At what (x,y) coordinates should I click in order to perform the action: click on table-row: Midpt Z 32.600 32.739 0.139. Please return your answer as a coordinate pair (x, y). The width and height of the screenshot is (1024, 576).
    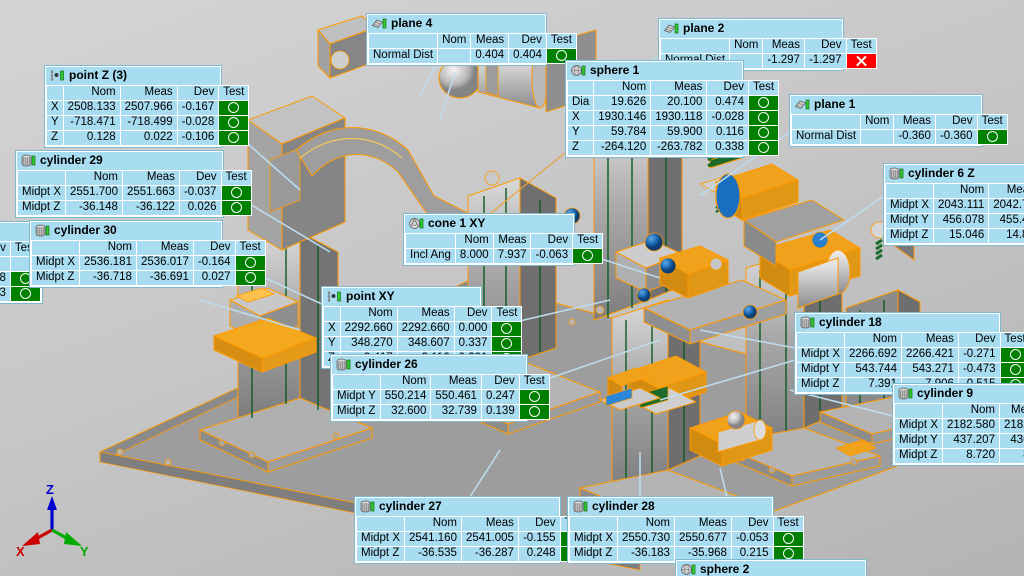
    Looking at the image, I should click on (441, 412).